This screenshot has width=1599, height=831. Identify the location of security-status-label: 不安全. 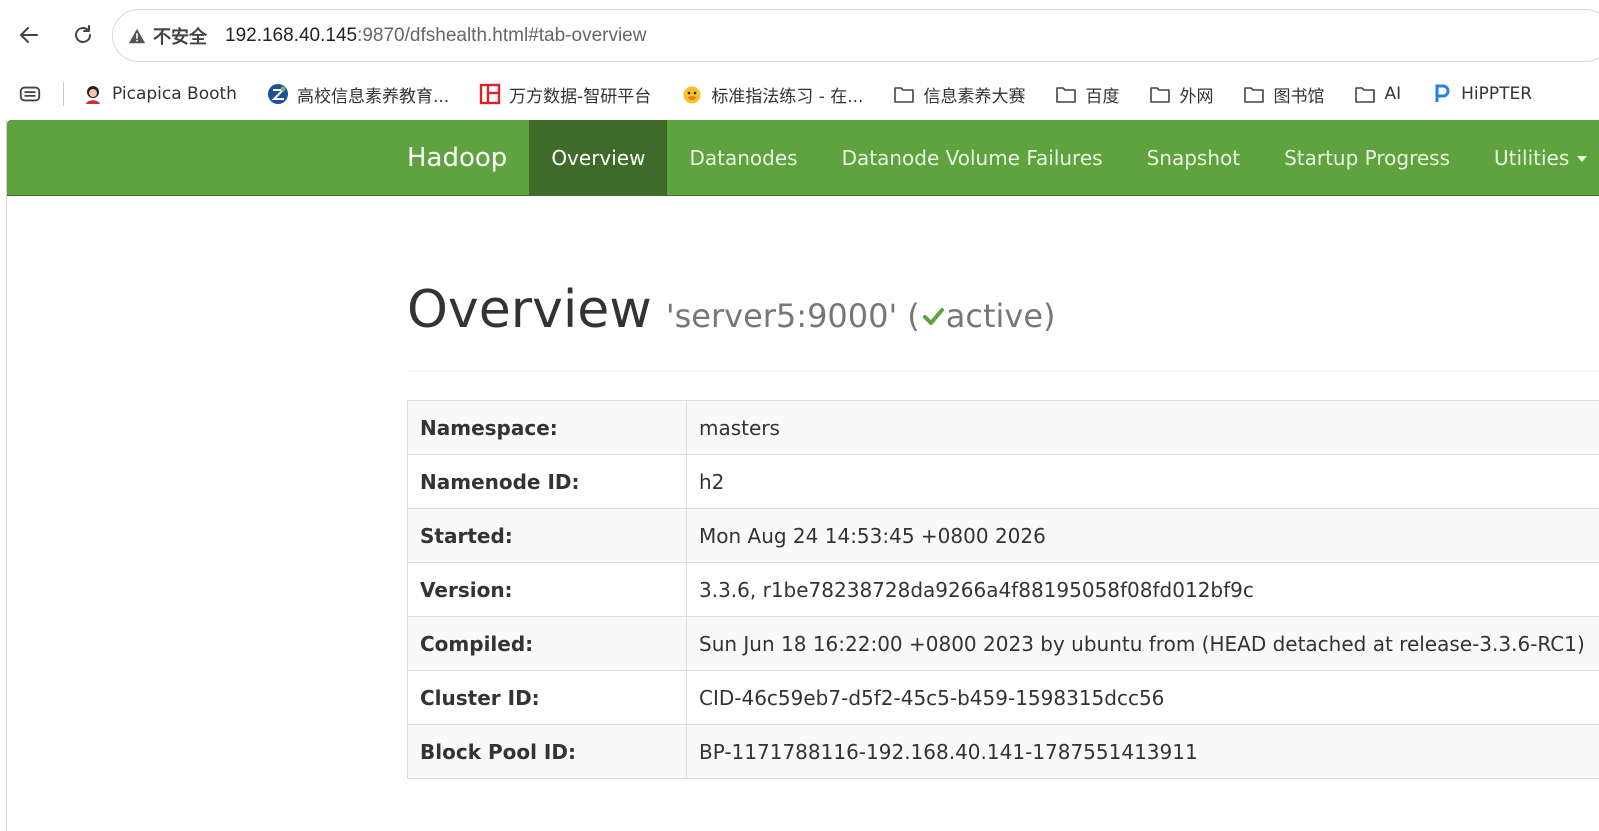
(180, 36).